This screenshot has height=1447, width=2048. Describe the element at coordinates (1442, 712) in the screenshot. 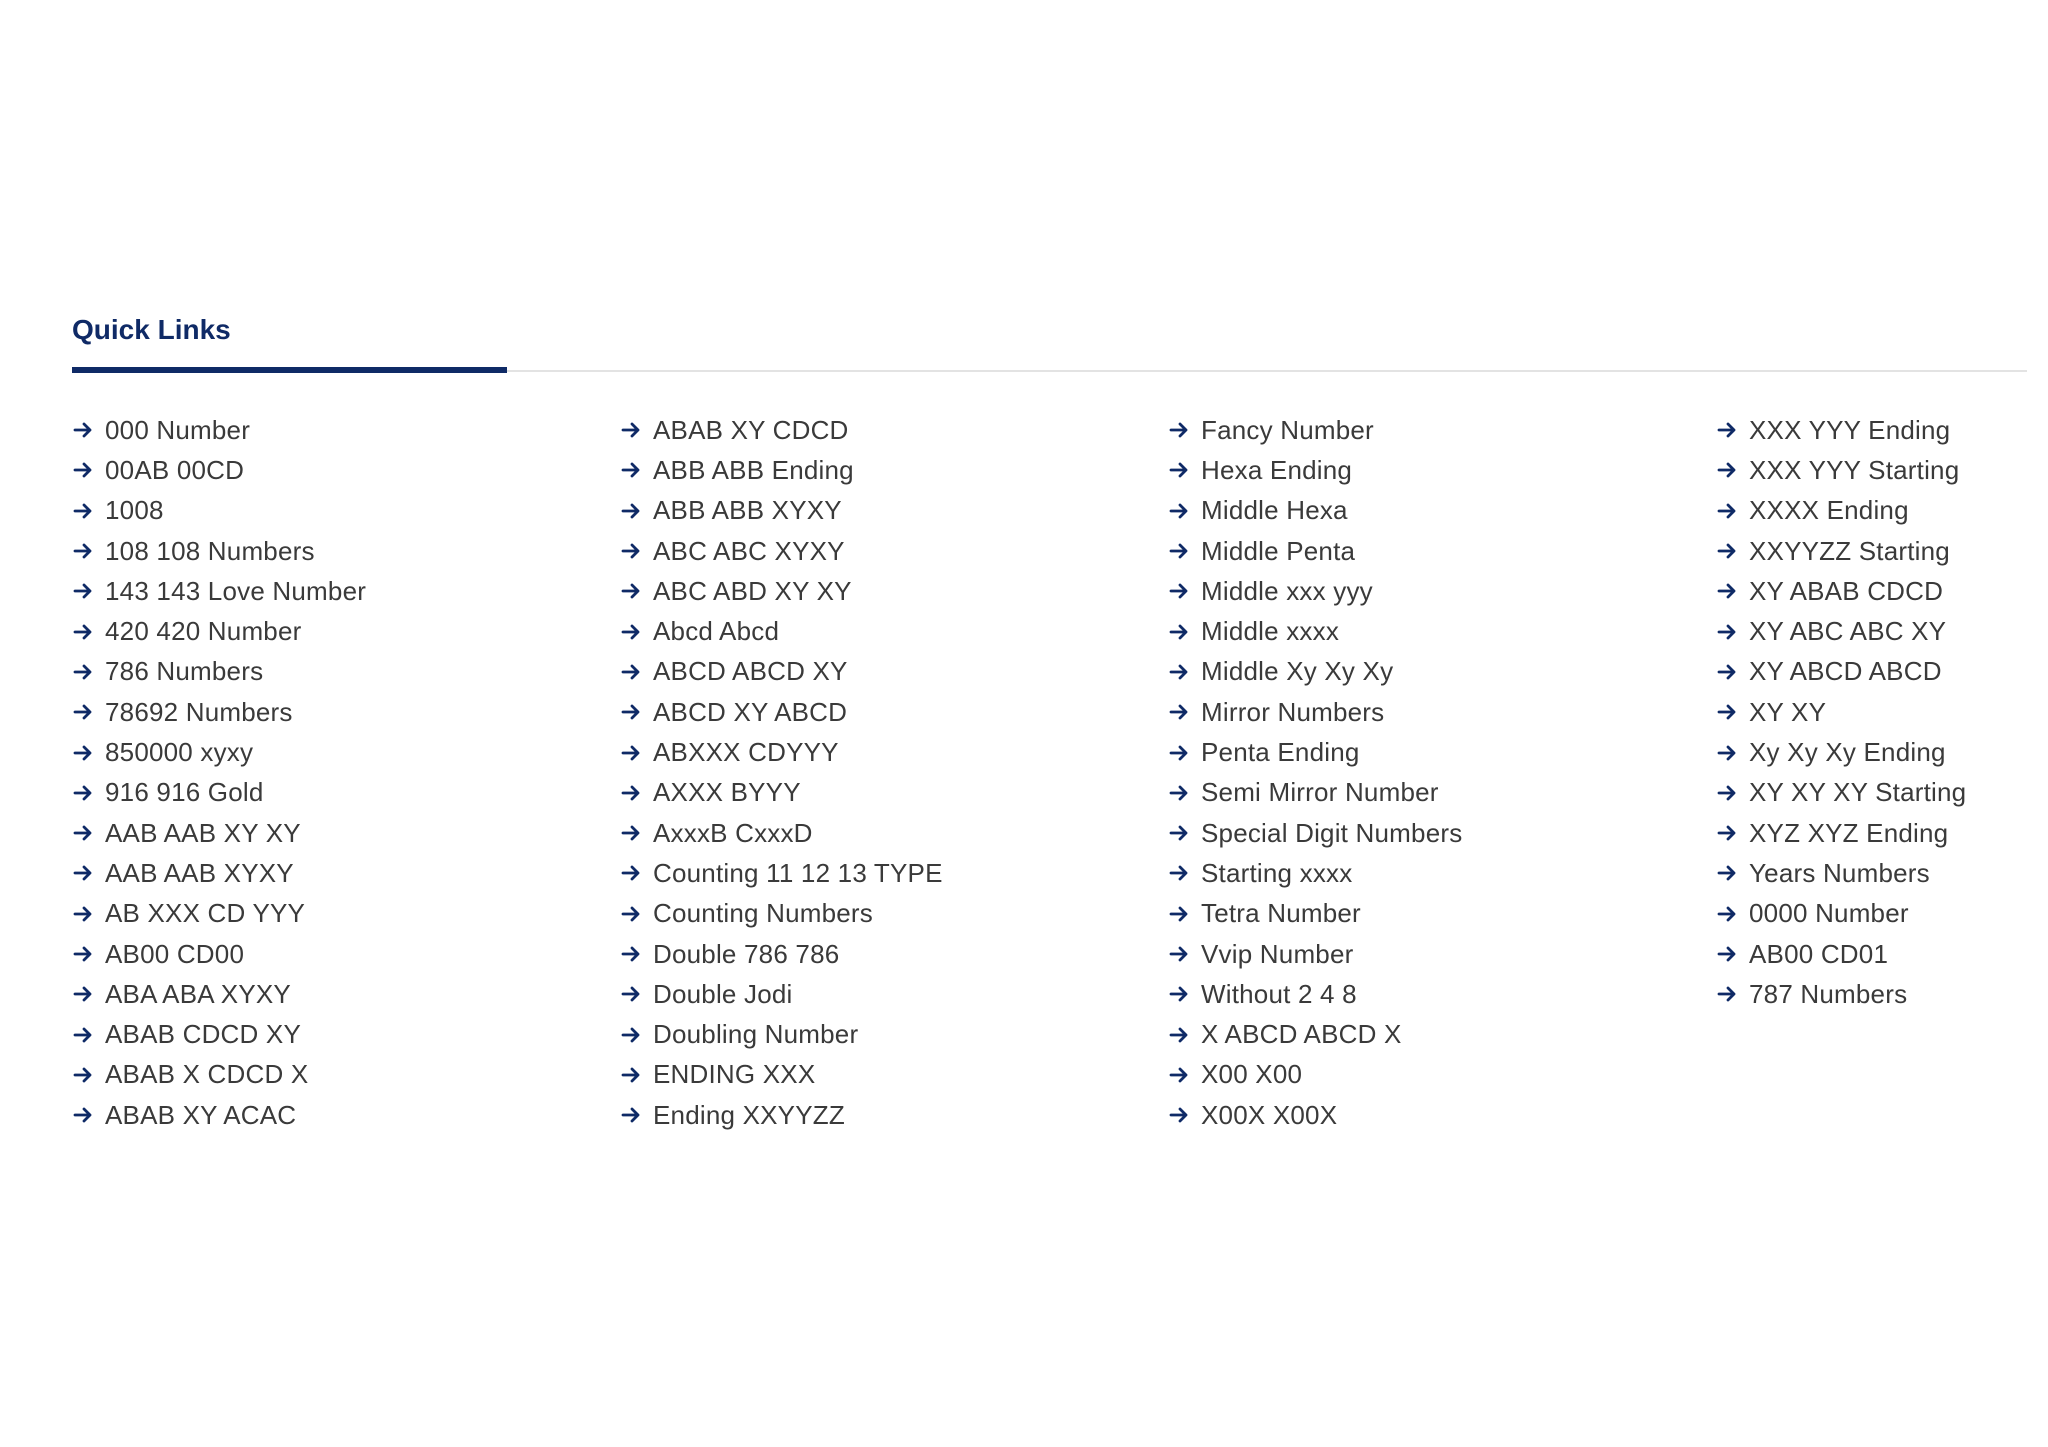

I see `quick-link: Mirror Numbers` at that location.